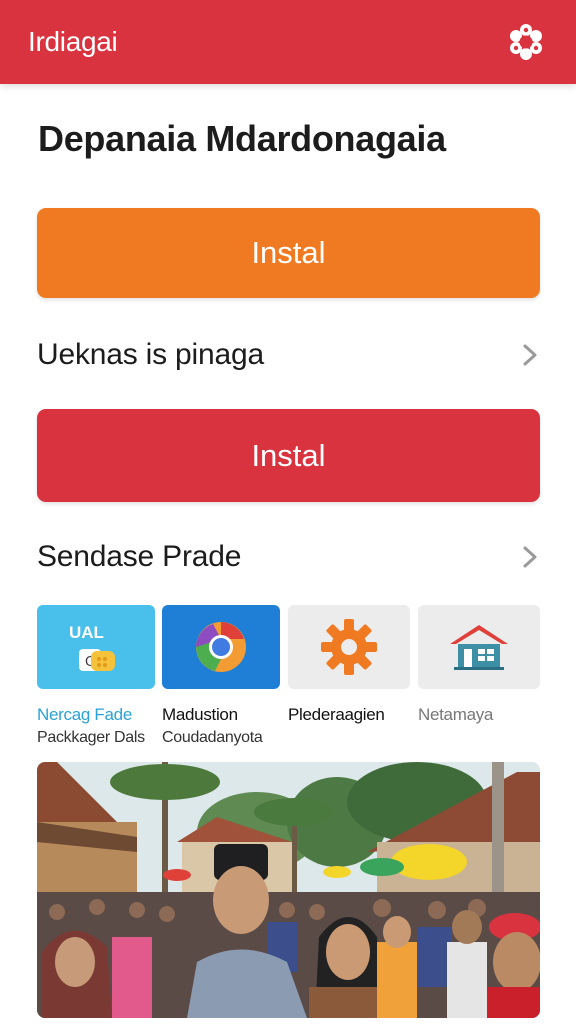  Describe the element at coordinates (97, 660) in the screenshot. I see `wallet-card-icon: C` at that location.